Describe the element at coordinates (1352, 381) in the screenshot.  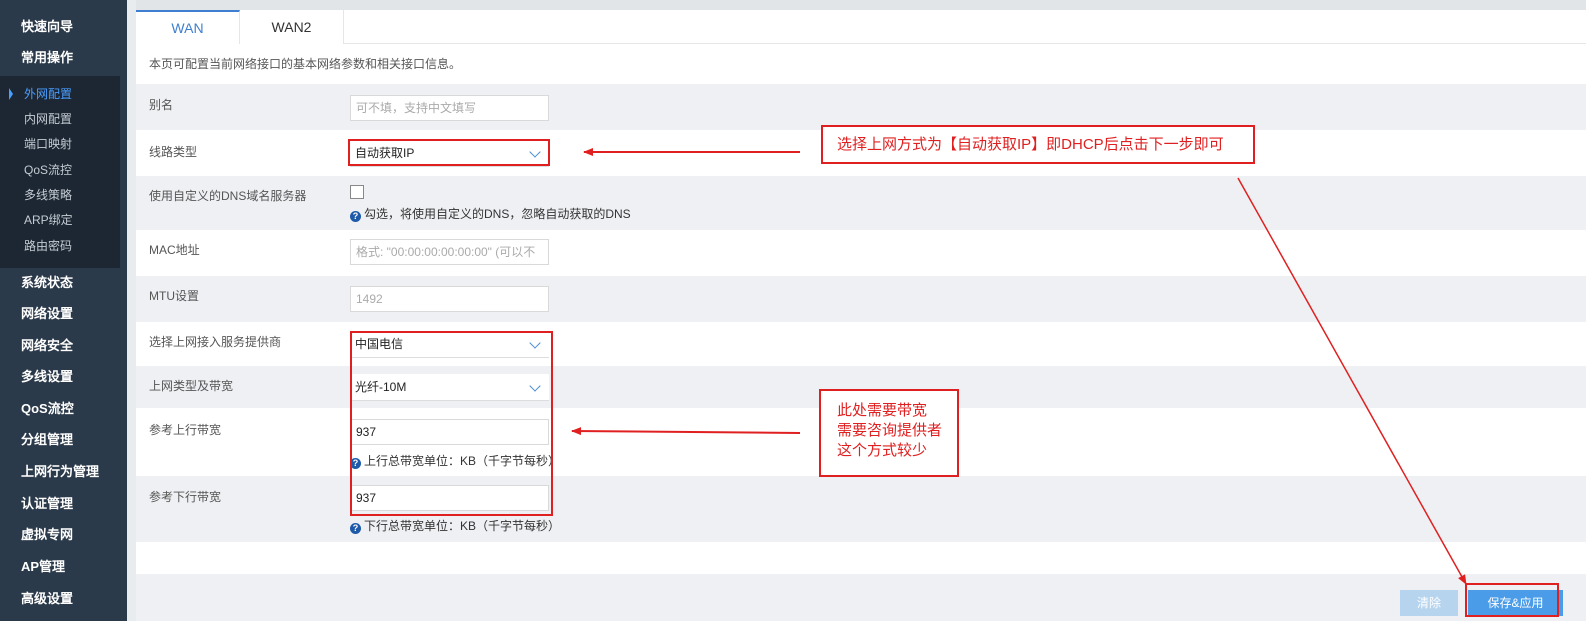
I see `annotation-arrow-save` at that location.